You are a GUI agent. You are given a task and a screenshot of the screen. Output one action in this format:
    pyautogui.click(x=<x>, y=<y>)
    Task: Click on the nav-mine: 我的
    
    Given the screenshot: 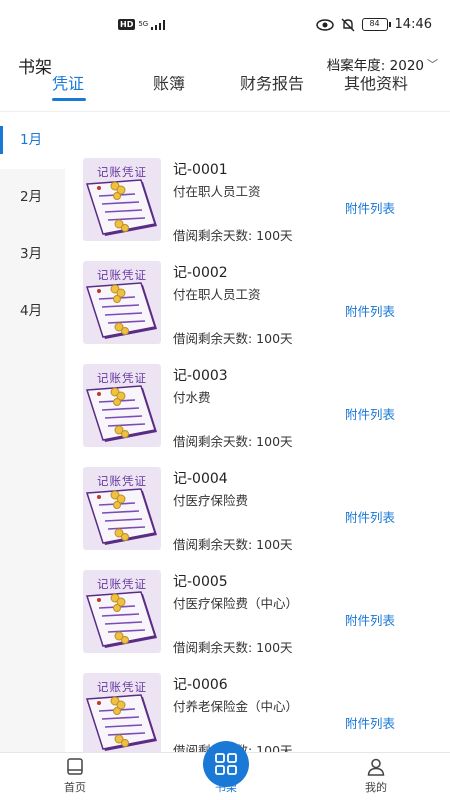 What is the action you would take?
    pyautogui.click(x=376, y=776)
    